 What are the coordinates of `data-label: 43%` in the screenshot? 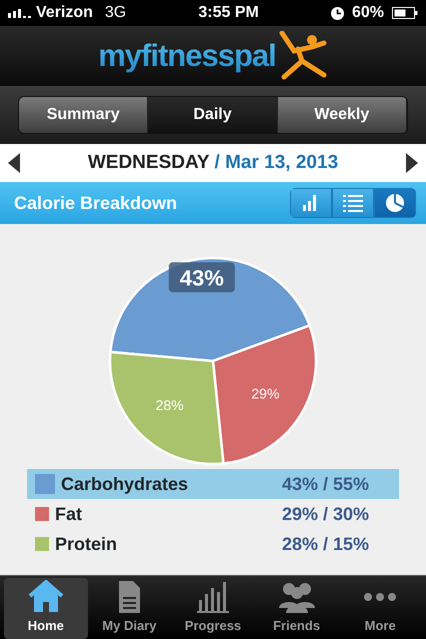 It's located at (202, 277).